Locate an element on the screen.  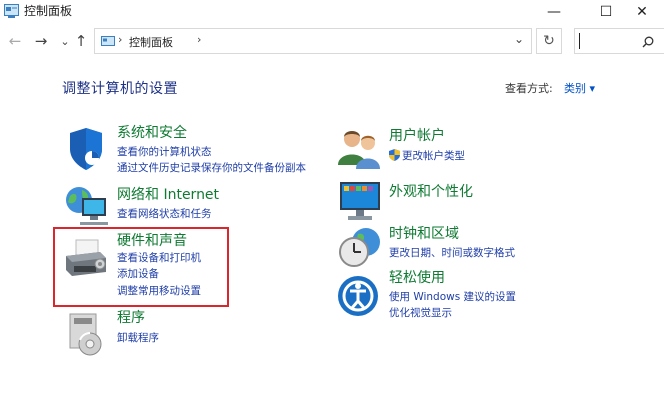
page-title: 调整计算机的设置 is located at coordinates (120, 89).